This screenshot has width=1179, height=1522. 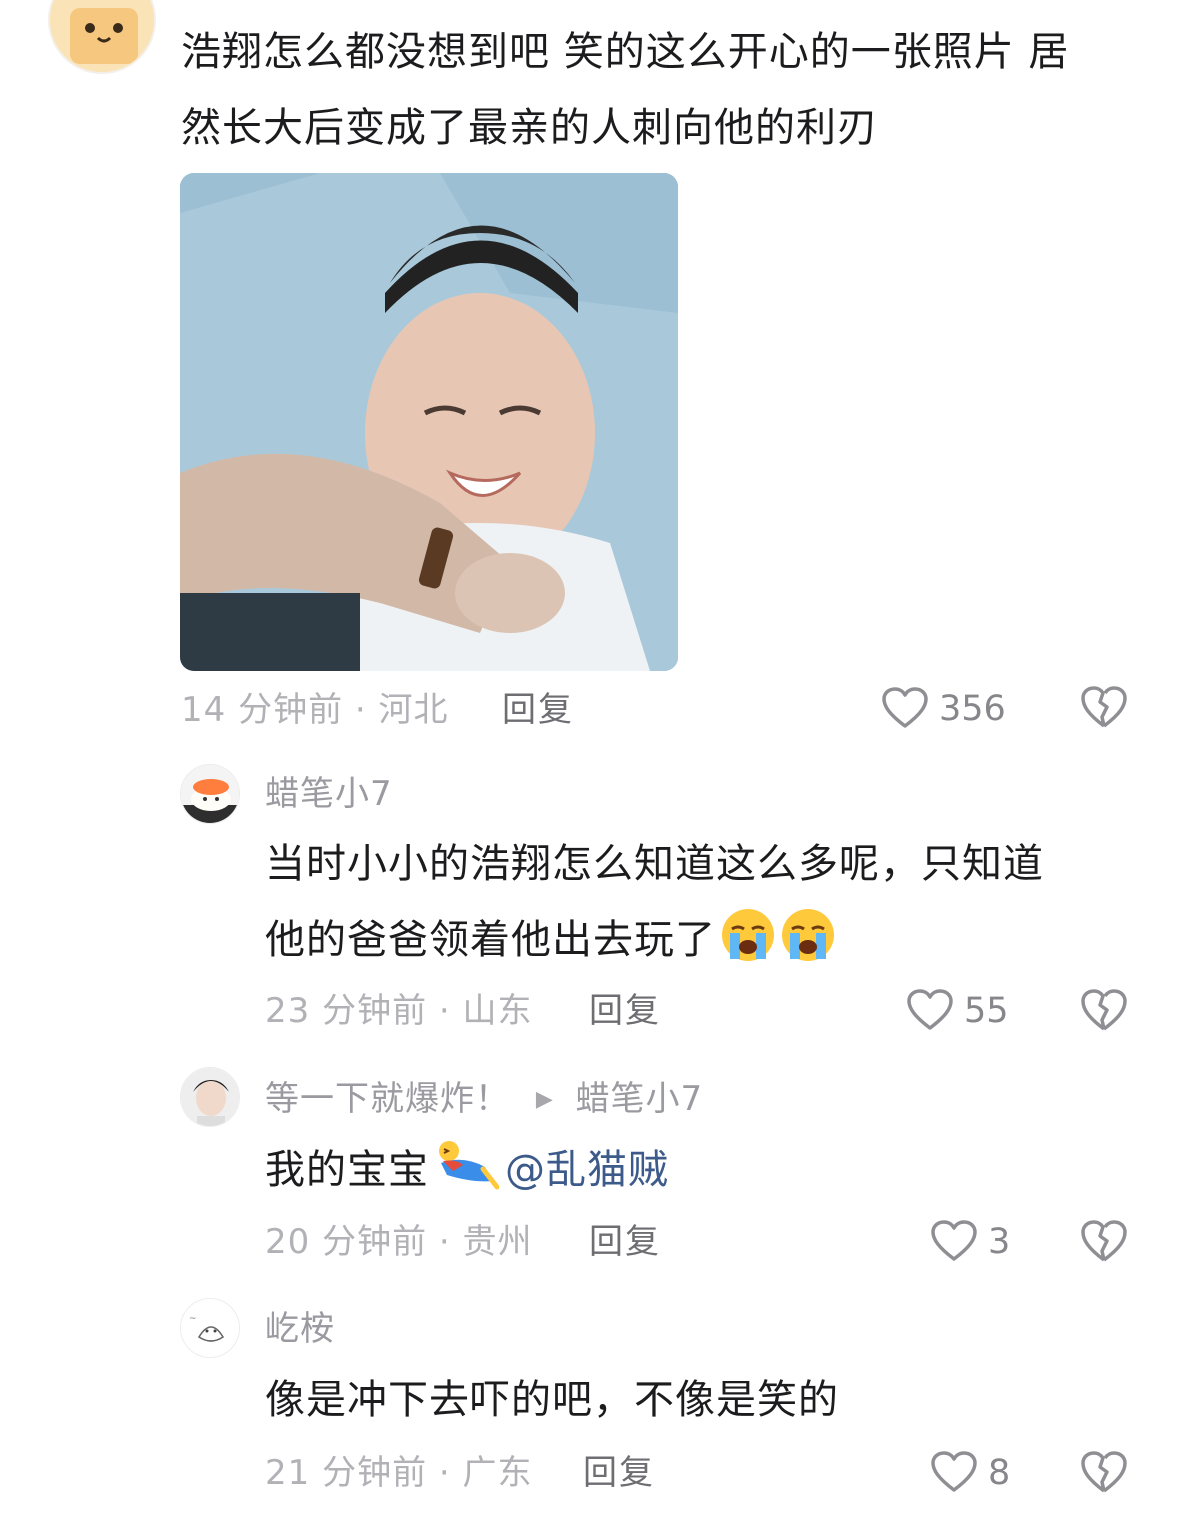 What do you see at coordinates (300, 1329) in the screenshot?
I see `reply-username: 屹桉` at bounding box center [300, 1329].